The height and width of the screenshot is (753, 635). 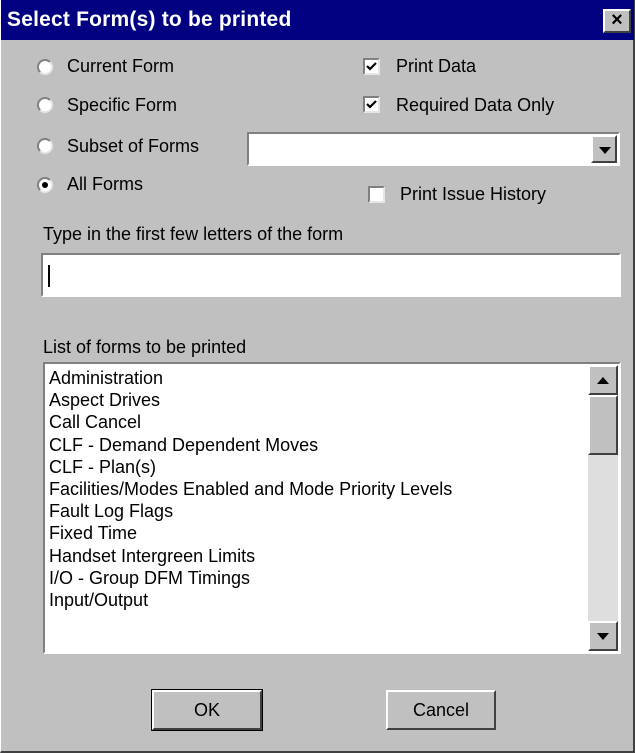 I want to click on radio-current-form-indicator, so click(x=45, y=67).